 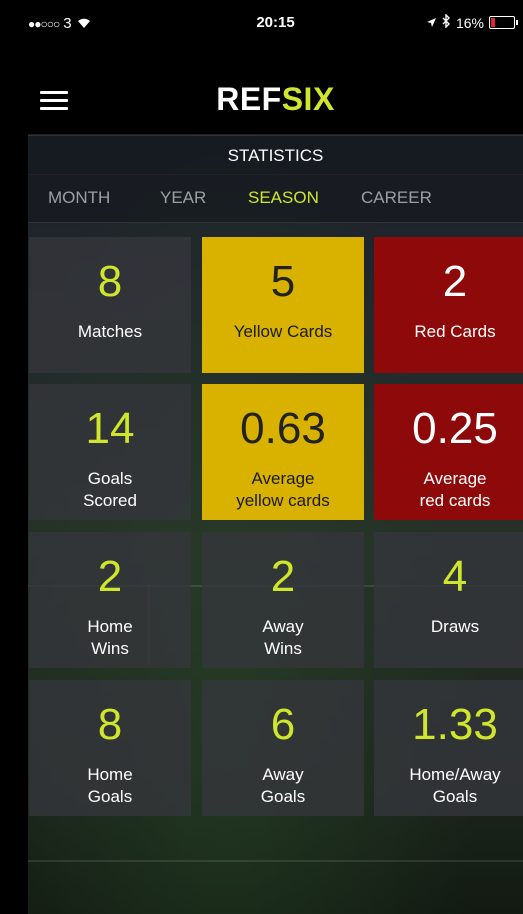 I want to click on stat-tile-away-wins: 2 Away Wins, so click(x=283, y=600).